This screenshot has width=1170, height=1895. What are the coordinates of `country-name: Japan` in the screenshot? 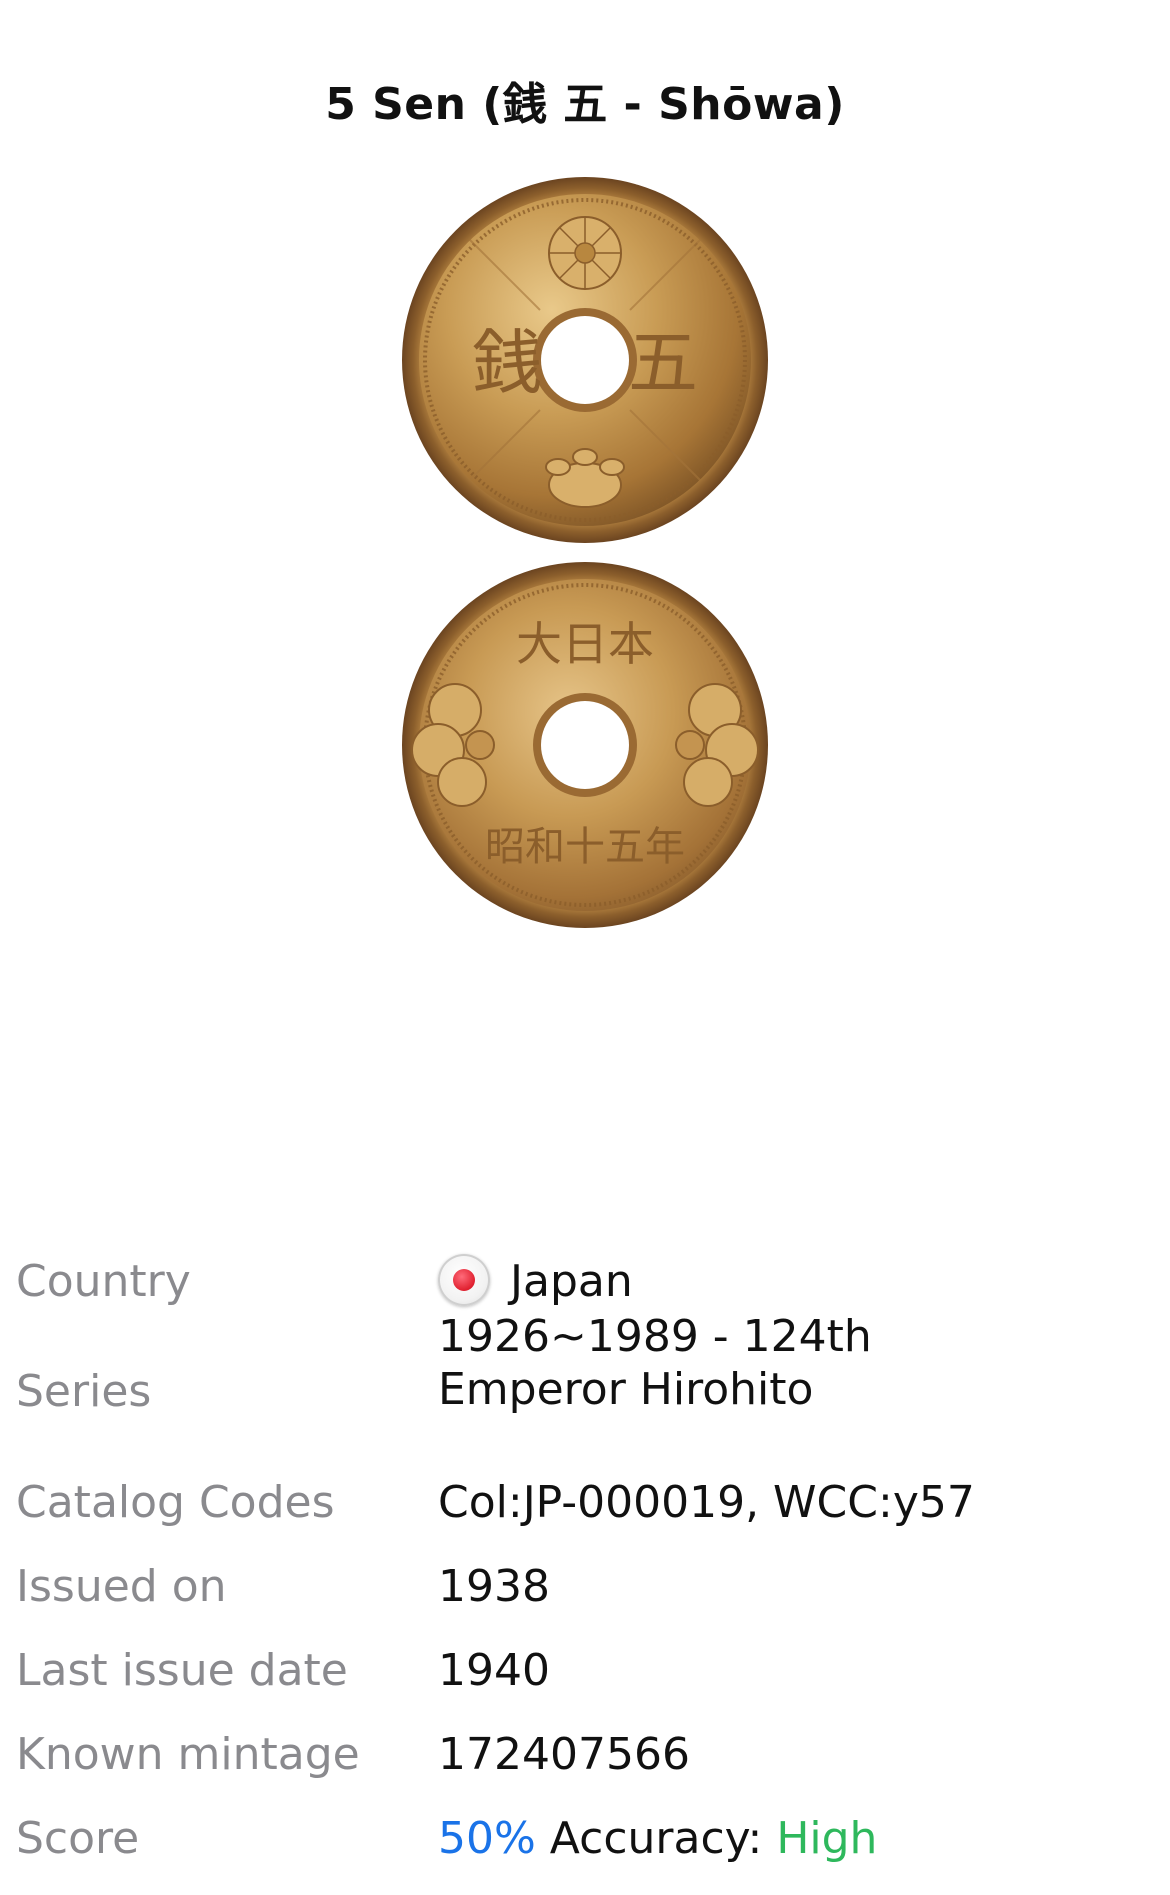 It's located at (571, 1281).